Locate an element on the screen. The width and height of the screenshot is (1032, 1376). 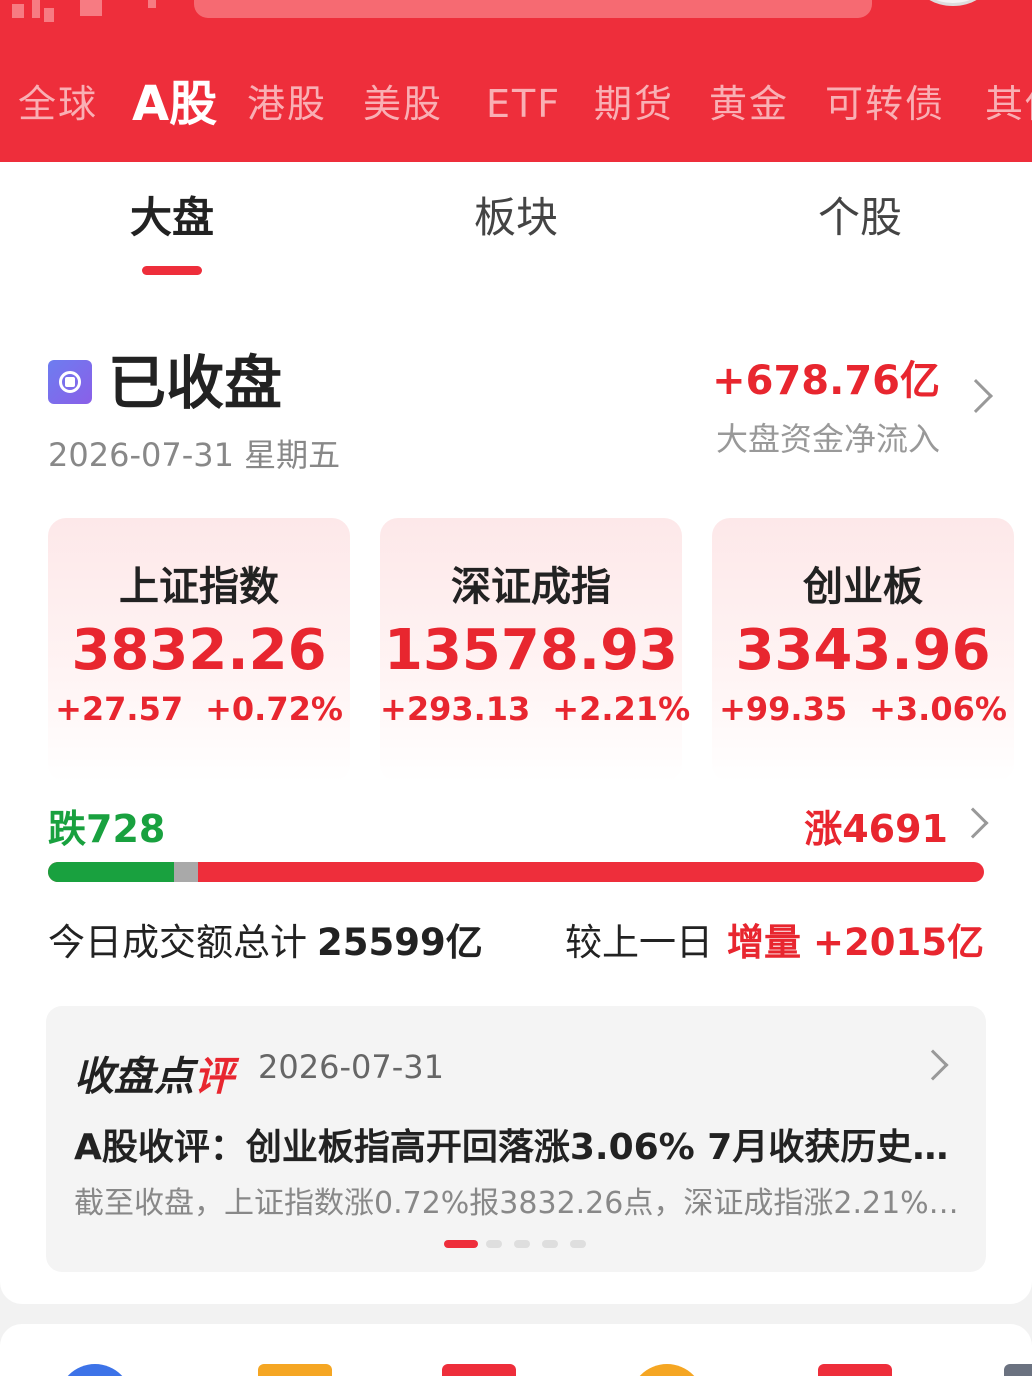
commentary-title-text: 收盘点 is located at coordinates (134, 1077).